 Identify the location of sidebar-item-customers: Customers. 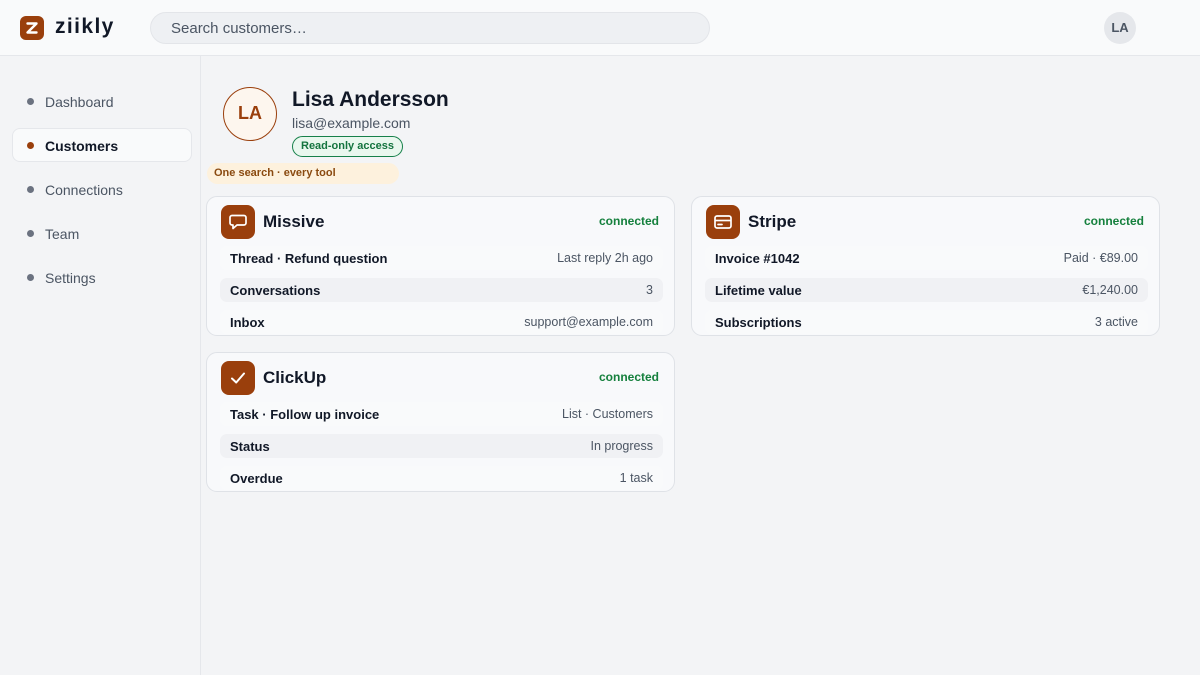
(102, 145).